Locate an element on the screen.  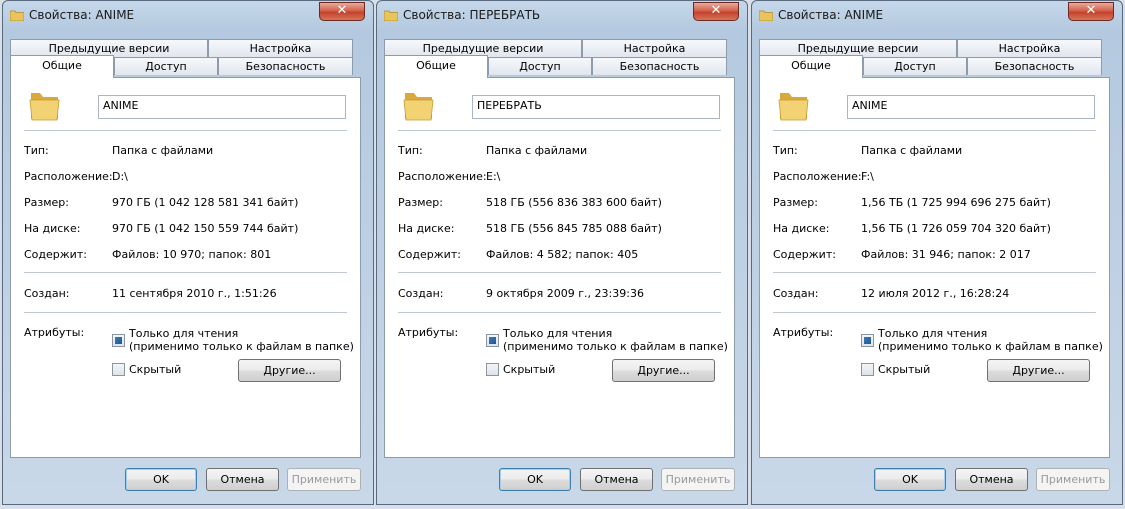
created-value: 11 сентября 2010 г., 1:51:26 is located at coordinates (194, 293).